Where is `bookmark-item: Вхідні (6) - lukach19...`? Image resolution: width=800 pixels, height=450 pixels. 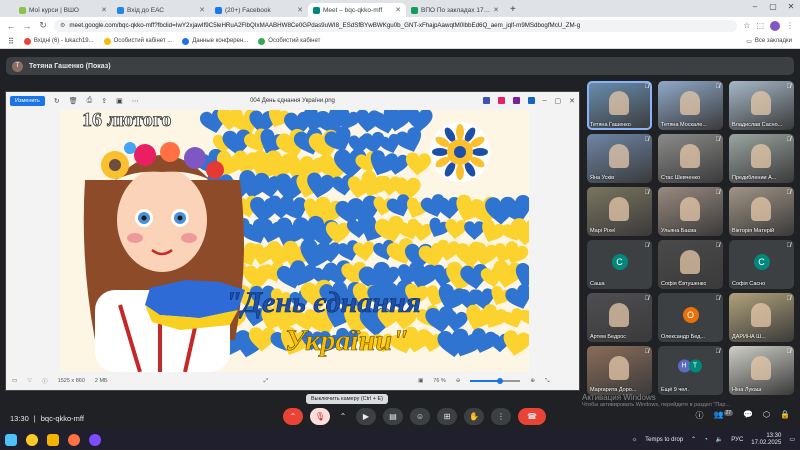
bookmark-item: Вхідні (6) - lukach19... is located at coordinates (58, 41).